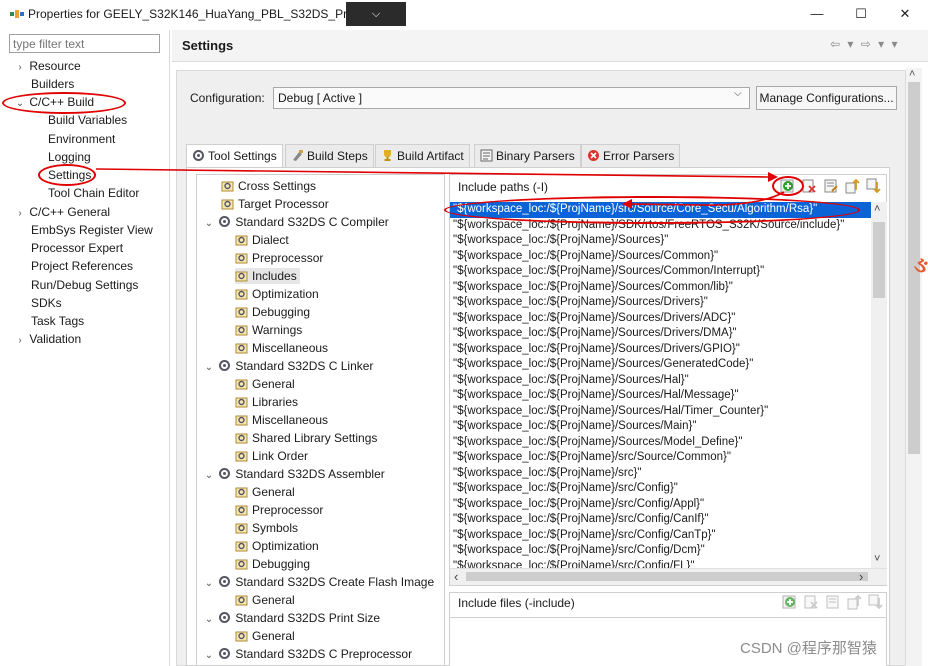  What do you see at coordinates (773, 177) in the screenshot?
I see `annotation-arrow-head` at bounding box center [773, 177].